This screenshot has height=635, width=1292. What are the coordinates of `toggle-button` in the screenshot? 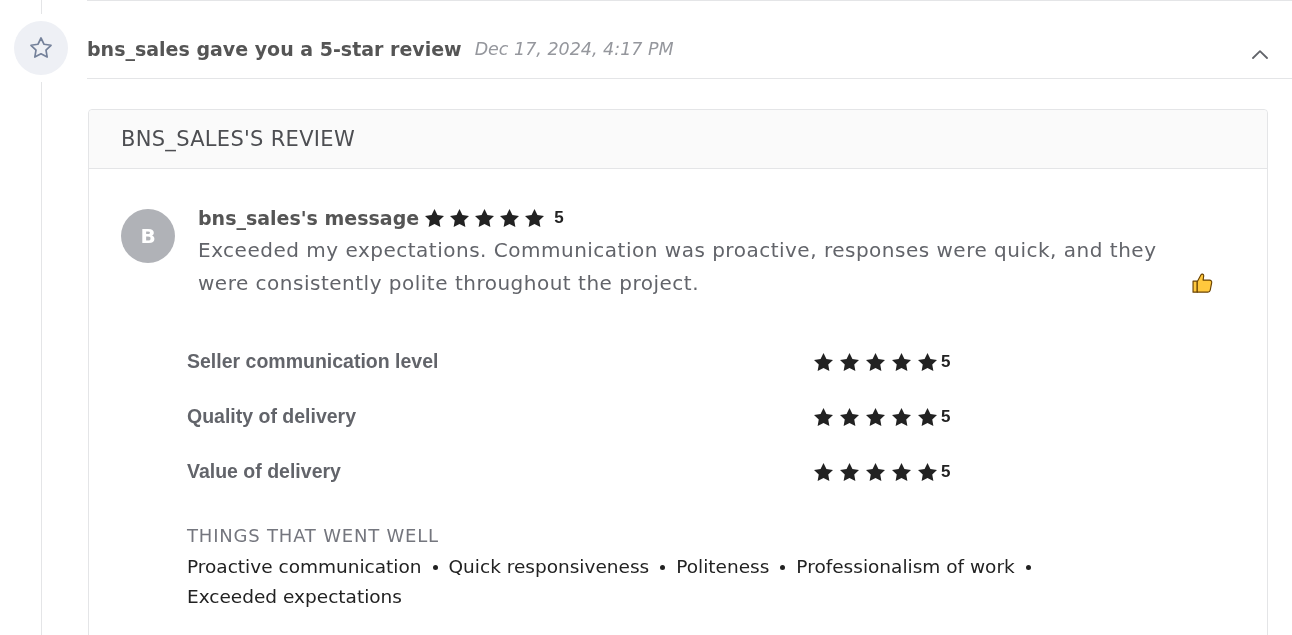 It's located at (1260, 54).